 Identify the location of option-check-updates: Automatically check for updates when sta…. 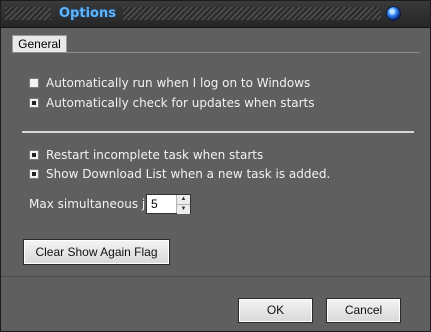
(172, 103).